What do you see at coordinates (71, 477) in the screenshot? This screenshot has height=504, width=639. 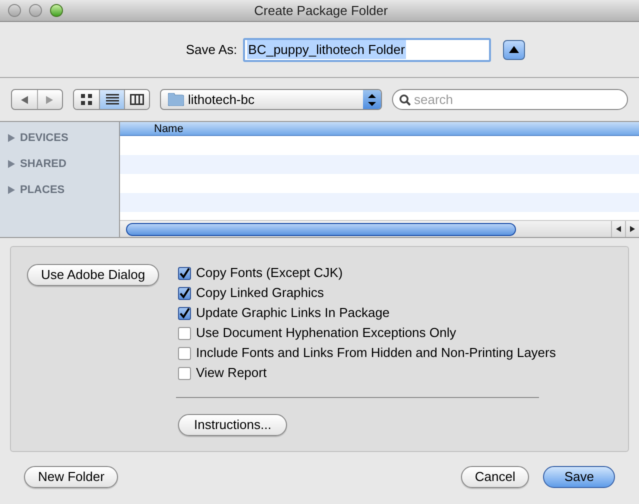 I see `new-folder-button: New Folder` at bounding box center [71, 477].